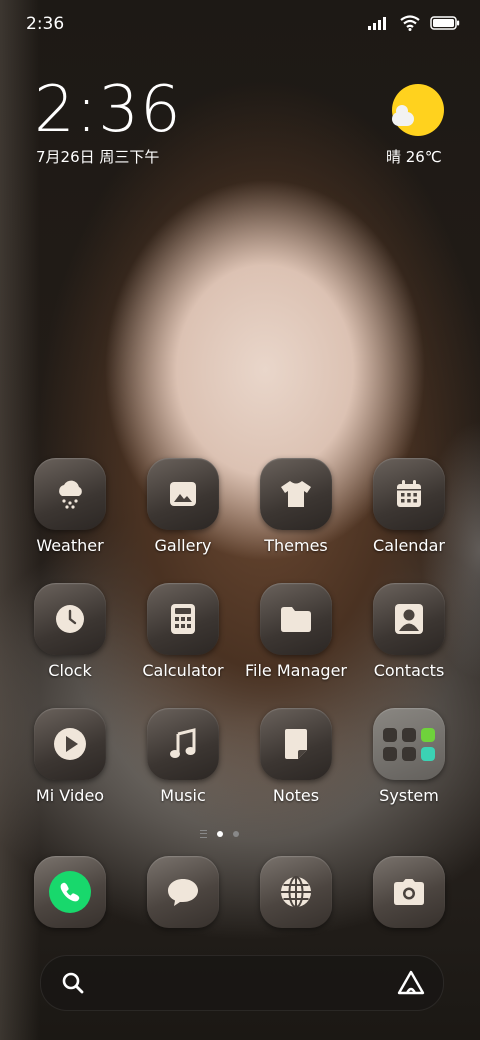 This screenshot has height=1040, width=480. I want to click on dock-browser, so click(296, 892).